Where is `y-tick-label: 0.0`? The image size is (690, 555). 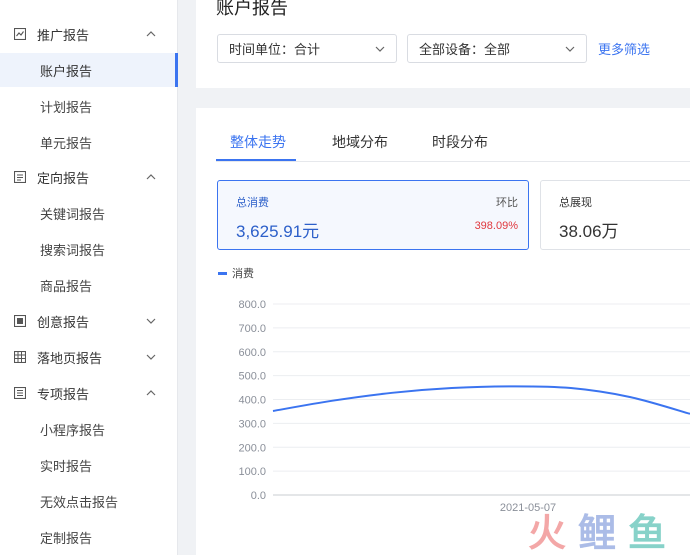
y-tick-label: 0.0 is located at coordinates (258, 496).